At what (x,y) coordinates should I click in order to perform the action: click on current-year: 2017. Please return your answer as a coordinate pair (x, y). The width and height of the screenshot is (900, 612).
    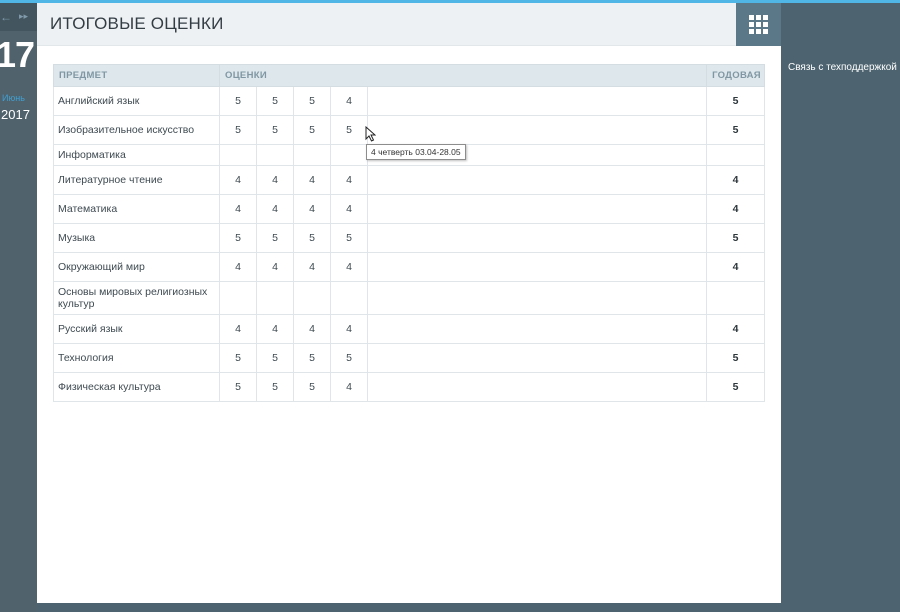
    Looking at the image, I should click on (15, 114).